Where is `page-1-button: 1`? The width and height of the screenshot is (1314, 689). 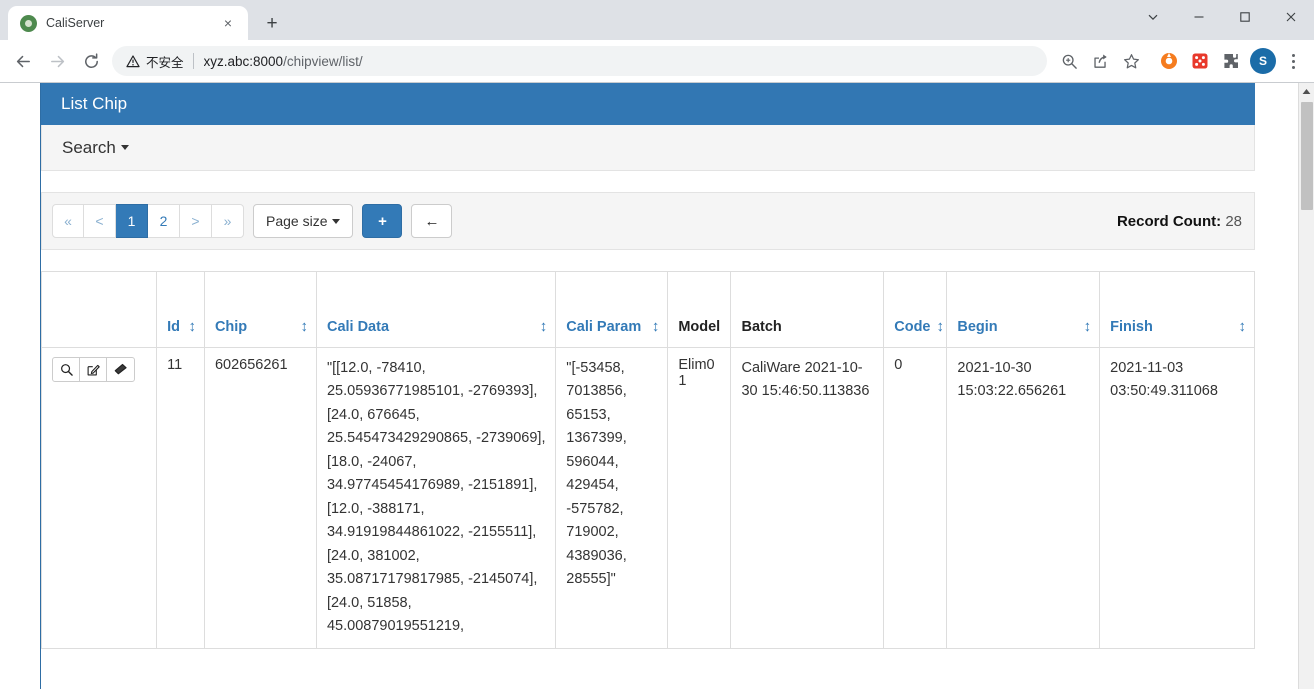 page-1-button: 1 is located at coordinates (132, 221).